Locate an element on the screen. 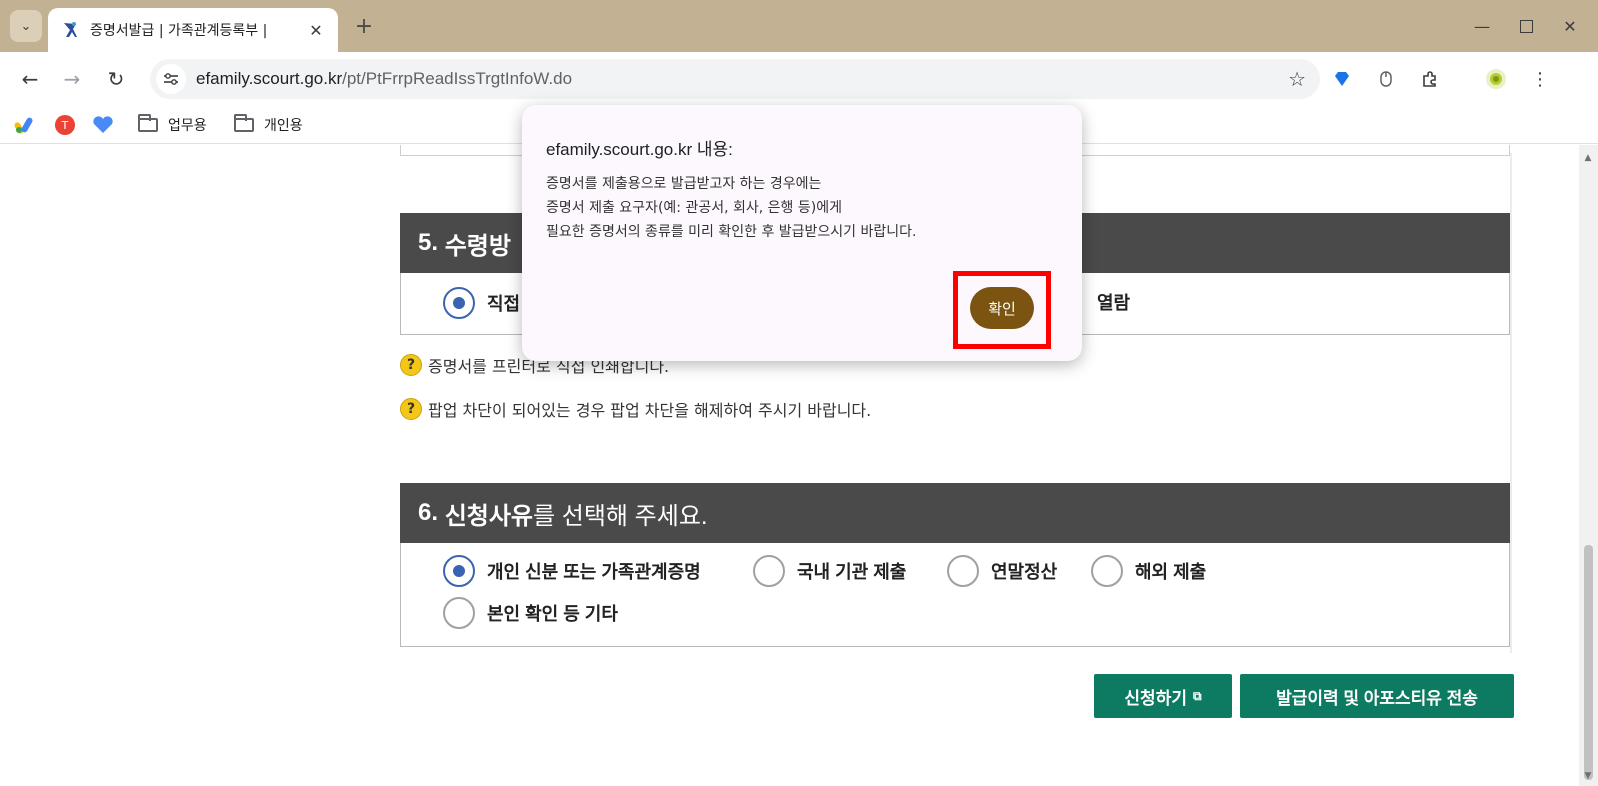 The height and width of the screenshot is (786, 1598). bookmark-folder-work: 업무용 is located at coordinates (172, 125).